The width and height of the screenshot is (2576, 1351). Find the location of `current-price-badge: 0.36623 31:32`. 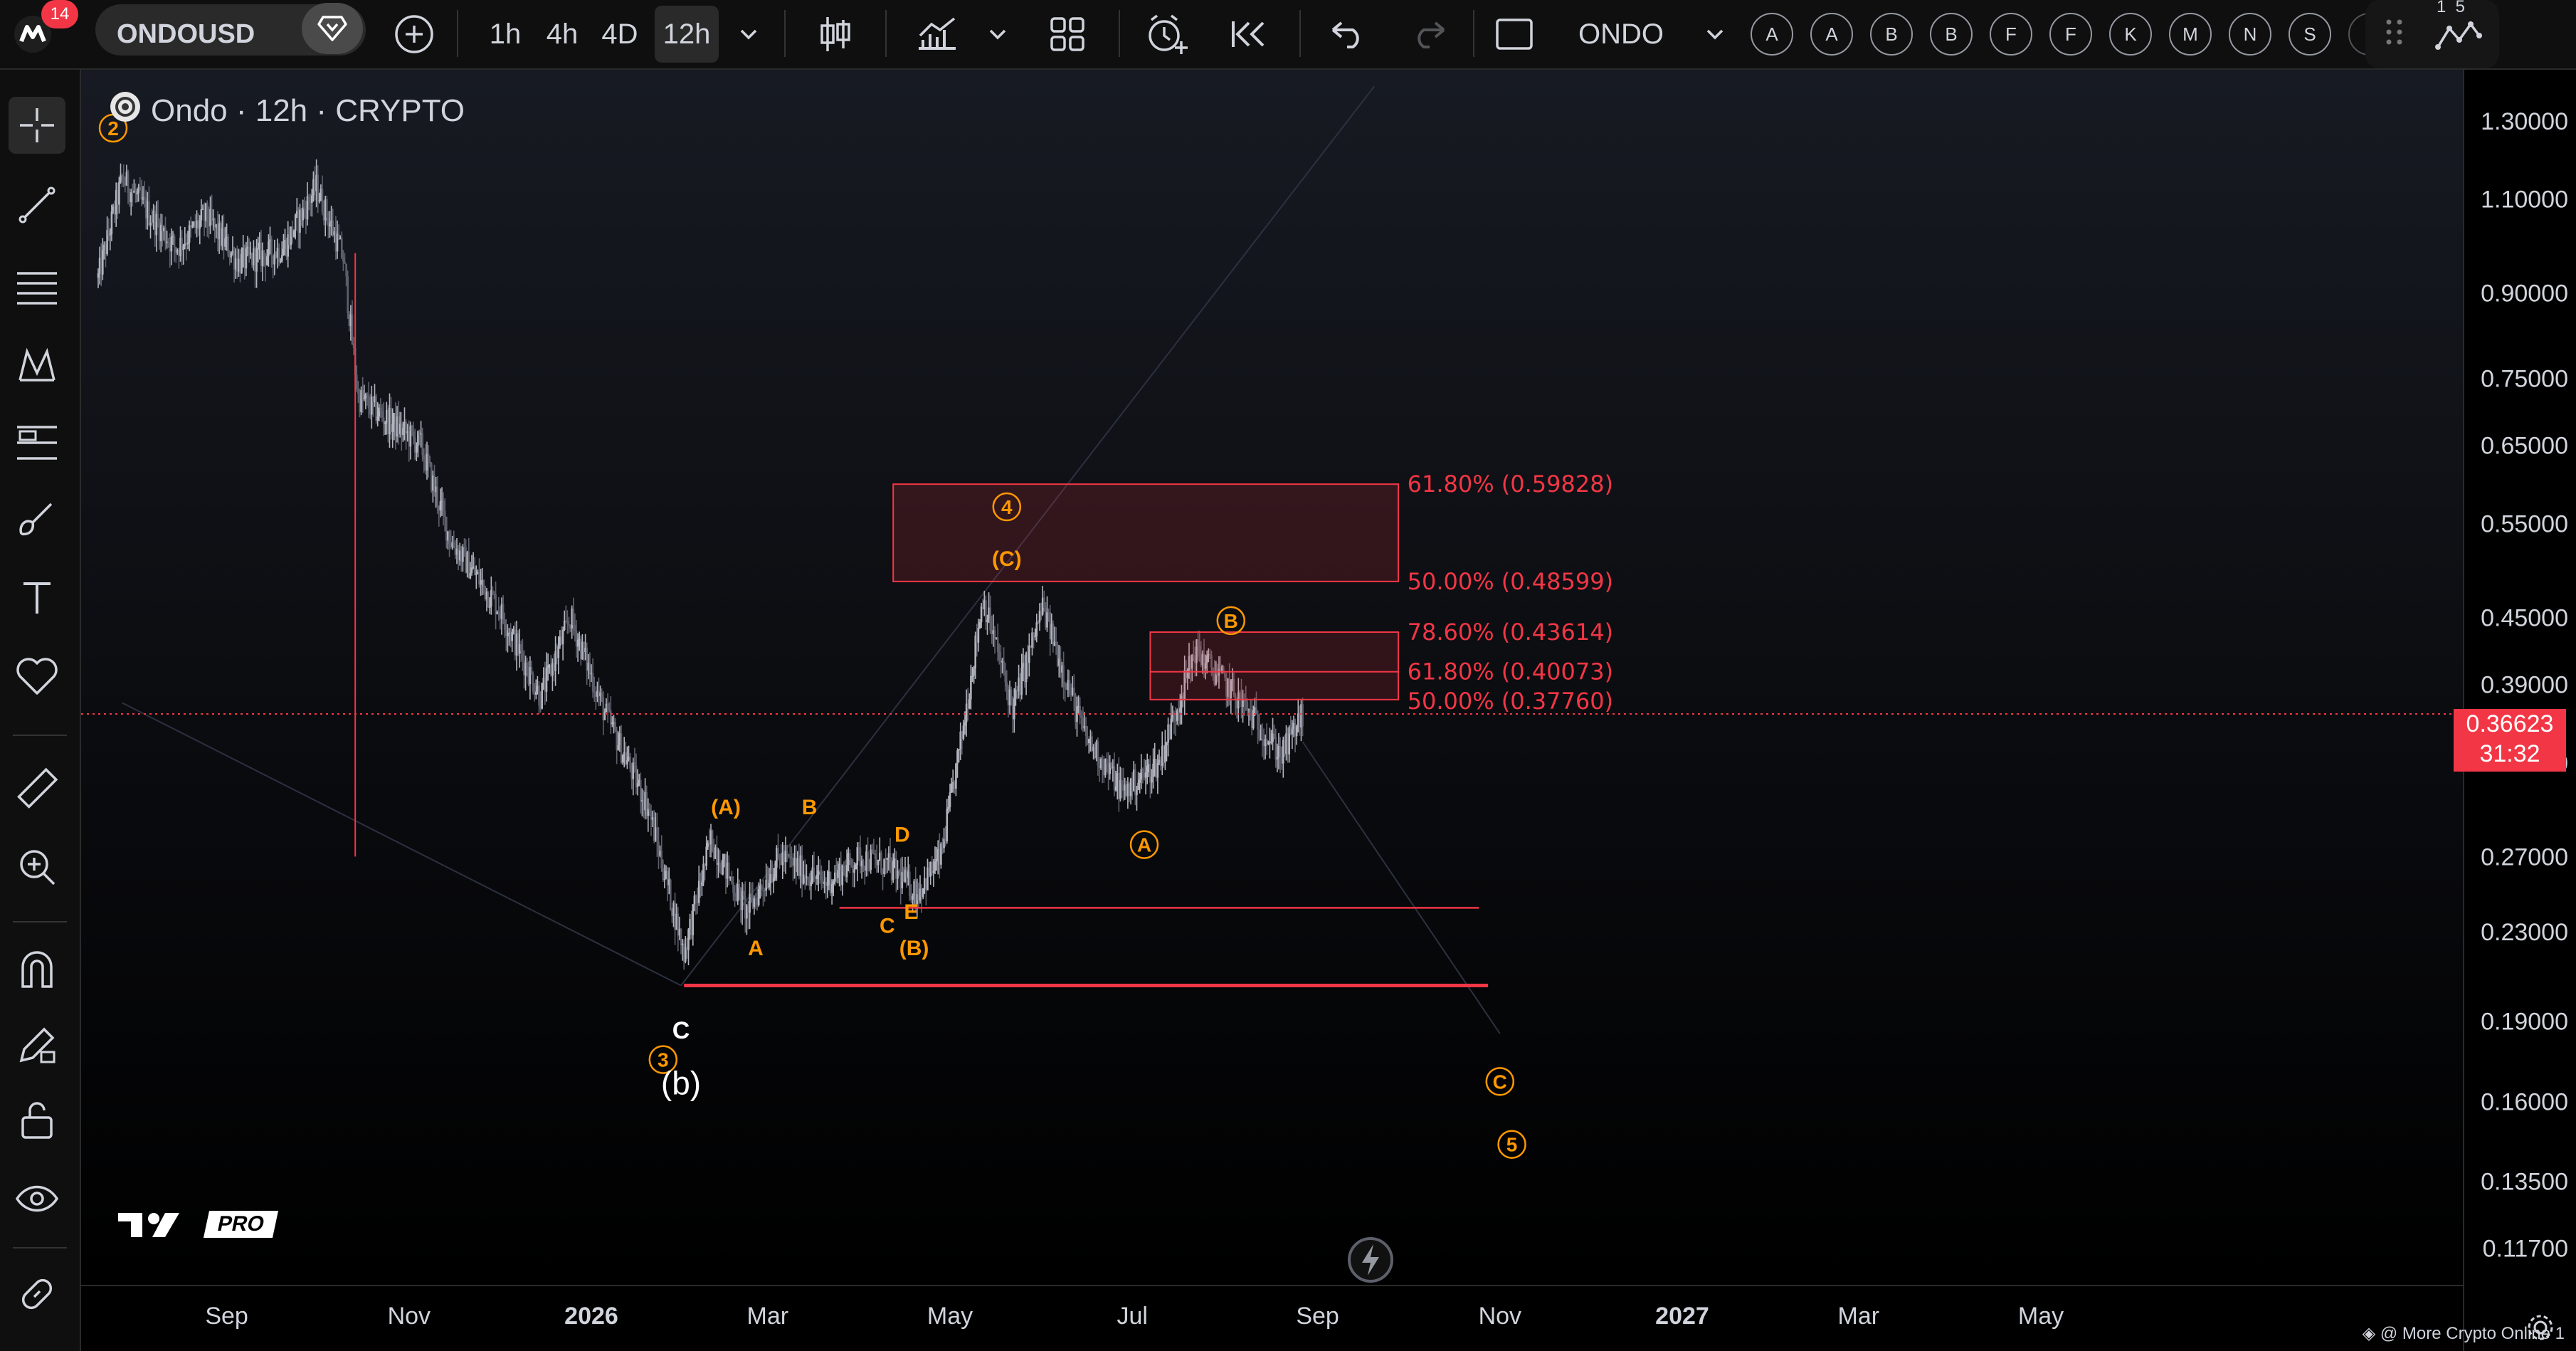

current-price-badge: 0.36623 31:32 is located at coordinates (2510, 740).